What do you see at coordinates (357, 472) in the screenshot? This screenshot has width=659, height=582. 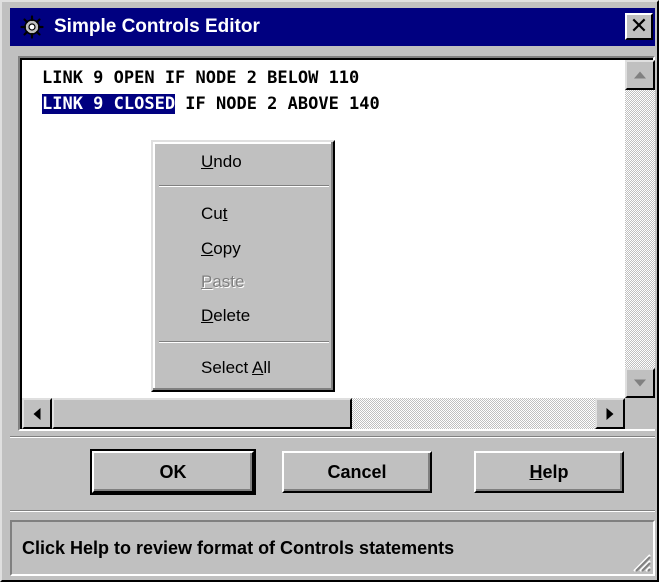 I see `cancel-button: Cancel` at bounding box center [357, 472].